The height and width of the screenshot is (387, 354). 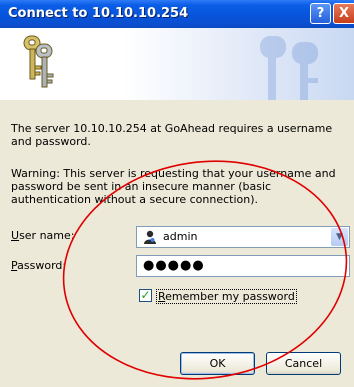 I want to click on remember-password-checkbox: ✓, so click(x=145, y=295).